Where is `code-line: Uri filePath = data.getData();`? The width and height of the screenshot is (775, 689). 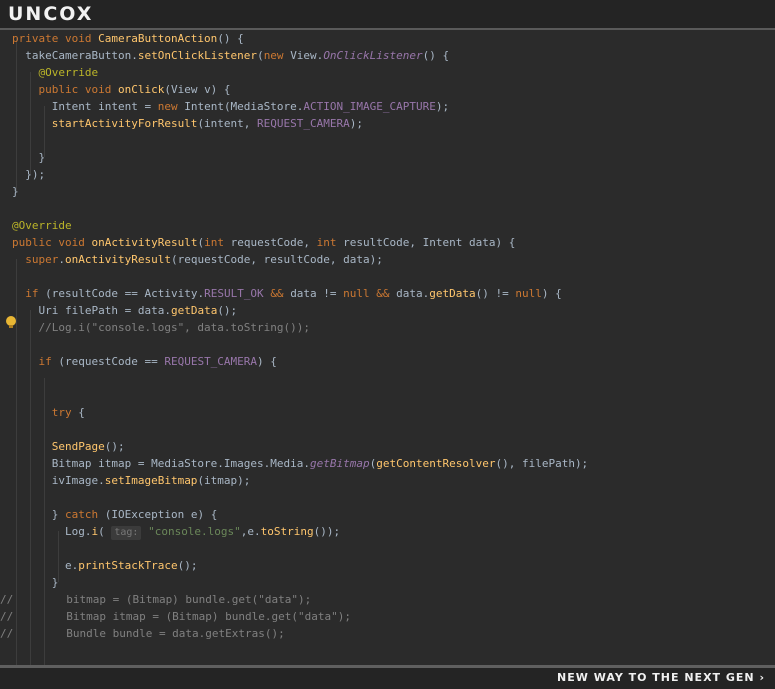
code-line: Uri filePath = data.getData(); is located at coordinates (124, 310).